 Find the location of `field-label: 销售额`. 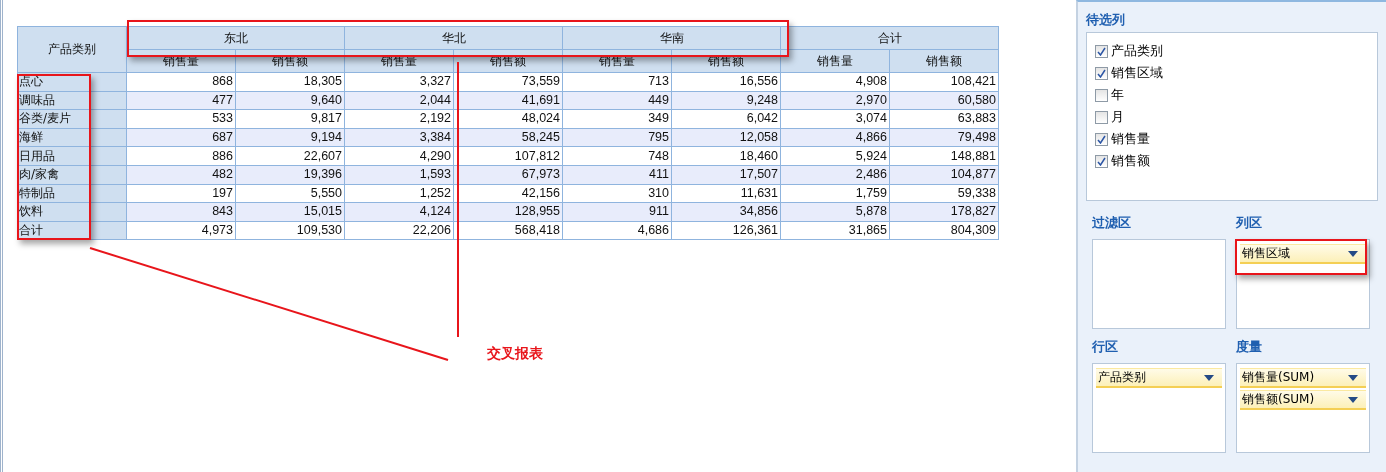

field-label: 销售额 is located at coordinates (1130, 161).